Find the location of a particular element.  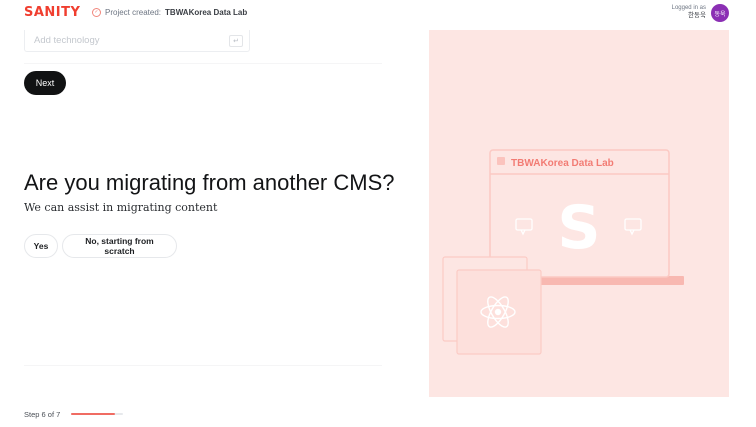

enter-key-icon: ↵ is located at coordinates (236, 41).